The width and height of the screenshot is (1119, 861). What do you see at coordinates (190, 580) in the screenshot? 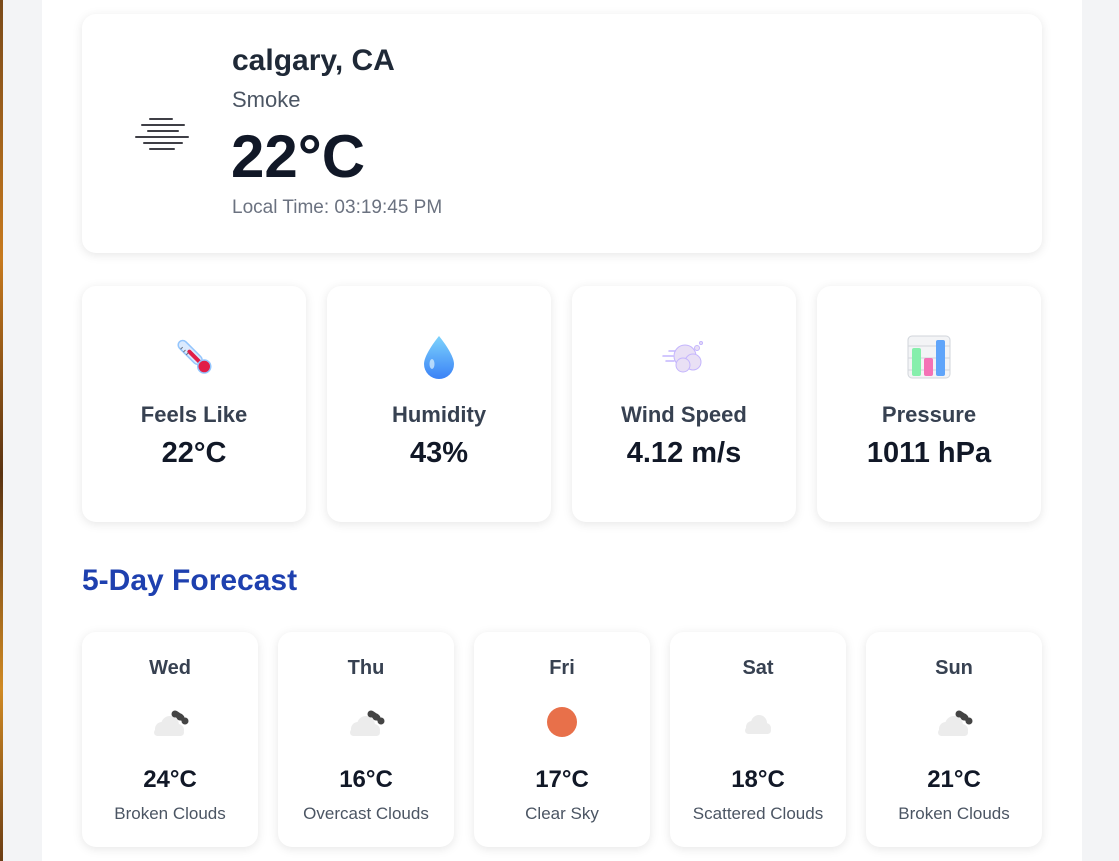
I see `forecast-title: 5-Day Forecast` at bounding box center [190, 580].